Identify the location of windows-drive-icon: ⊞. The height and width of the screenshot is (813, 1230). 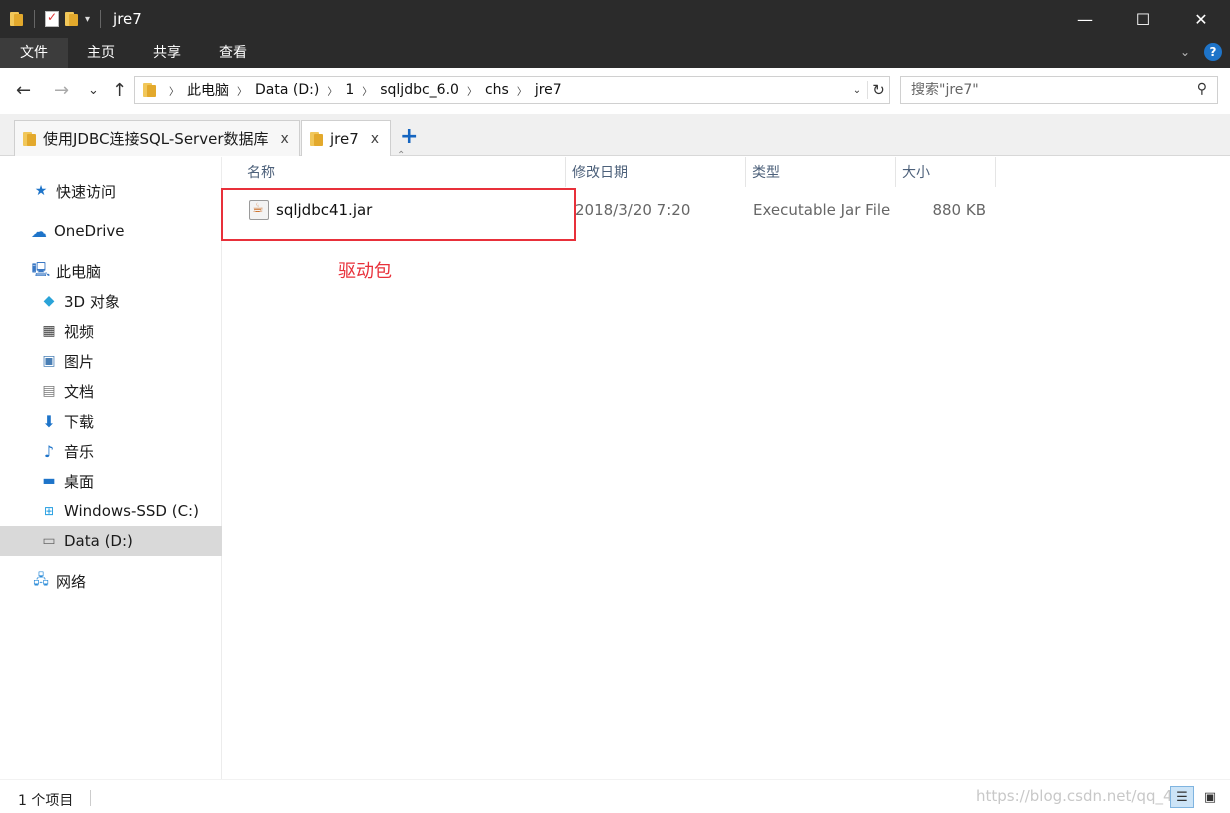
(49, 511).